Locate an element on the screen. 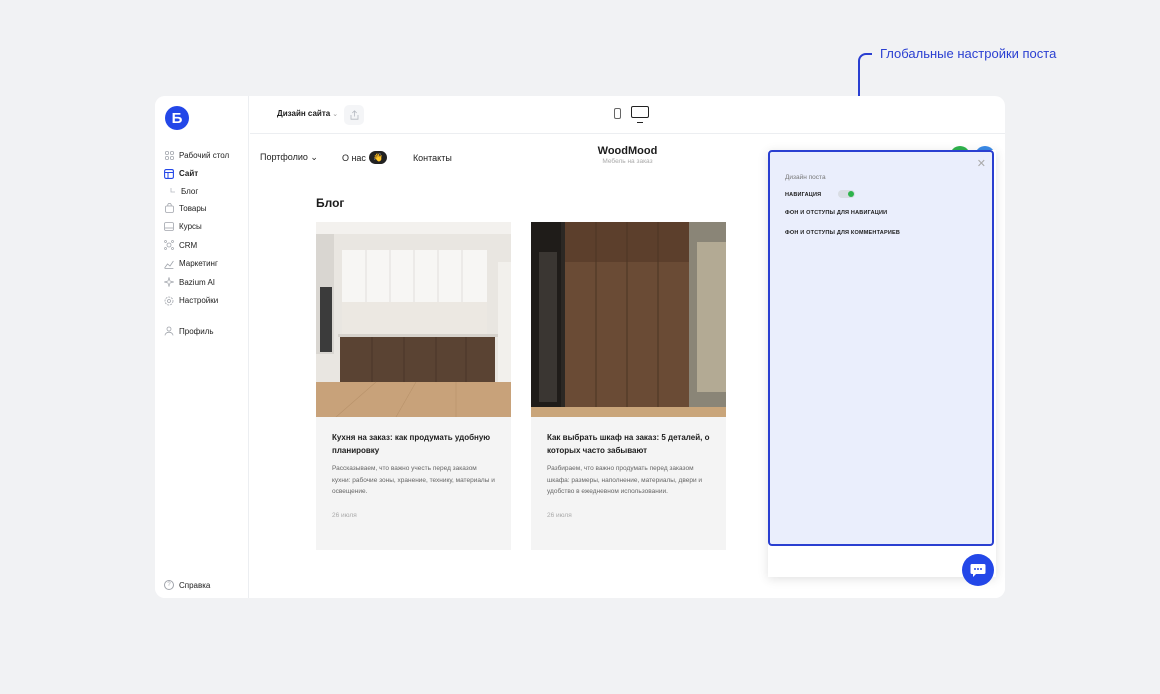 This screenshot has width=1160, height=694. sidebar-item-marketing: Маркетинг is located at coordinates (206, 264).